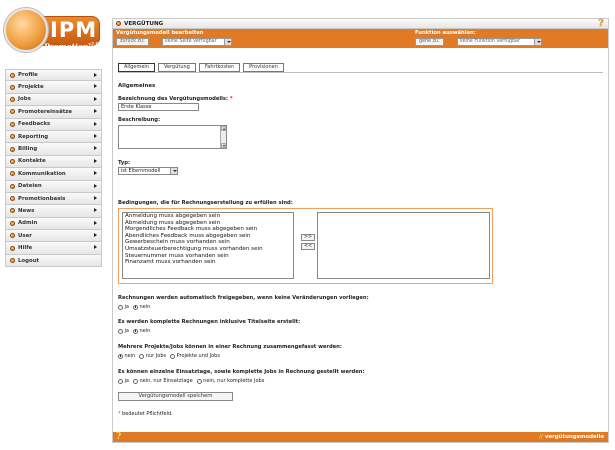 The width and height of the screenshot is (615, 450). What do you see at coordinates (42, 173) in the screenshot?
I see `sidebar-item-label: Kommunikation` at bounding box center [42, 173].